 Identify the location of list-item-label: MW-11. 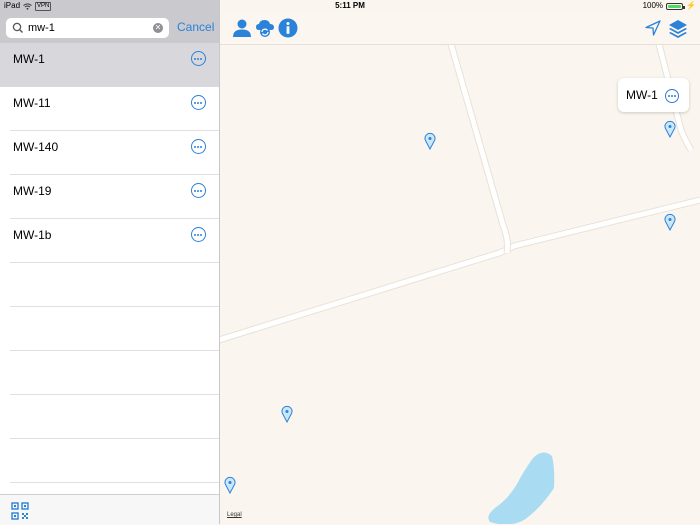
(32, 103).